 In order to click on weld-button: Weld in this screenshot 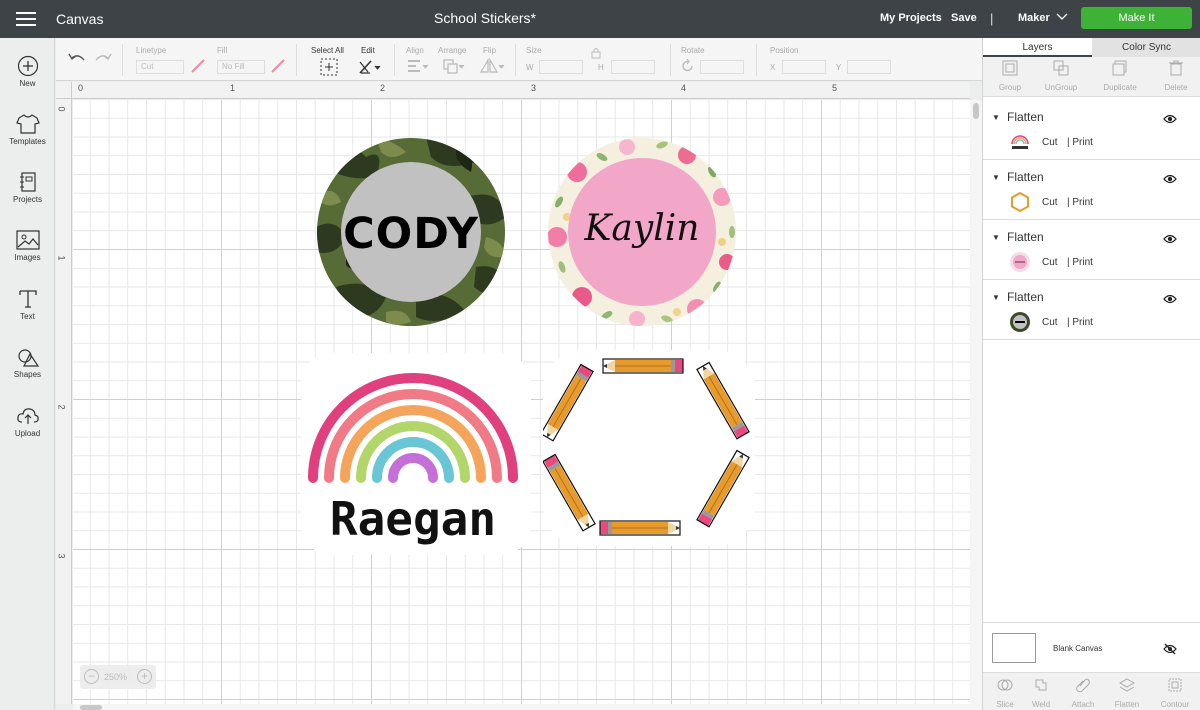, I will do `click(1041, 693)`.